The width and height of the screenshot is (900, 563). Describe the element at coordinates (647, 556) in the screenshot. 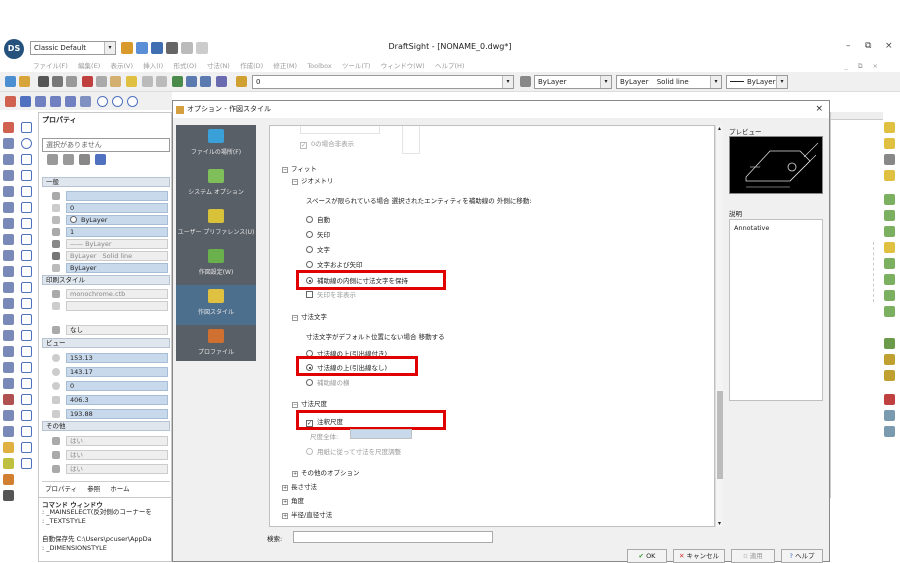

I see `ok-button: ✔ OK` at that location.